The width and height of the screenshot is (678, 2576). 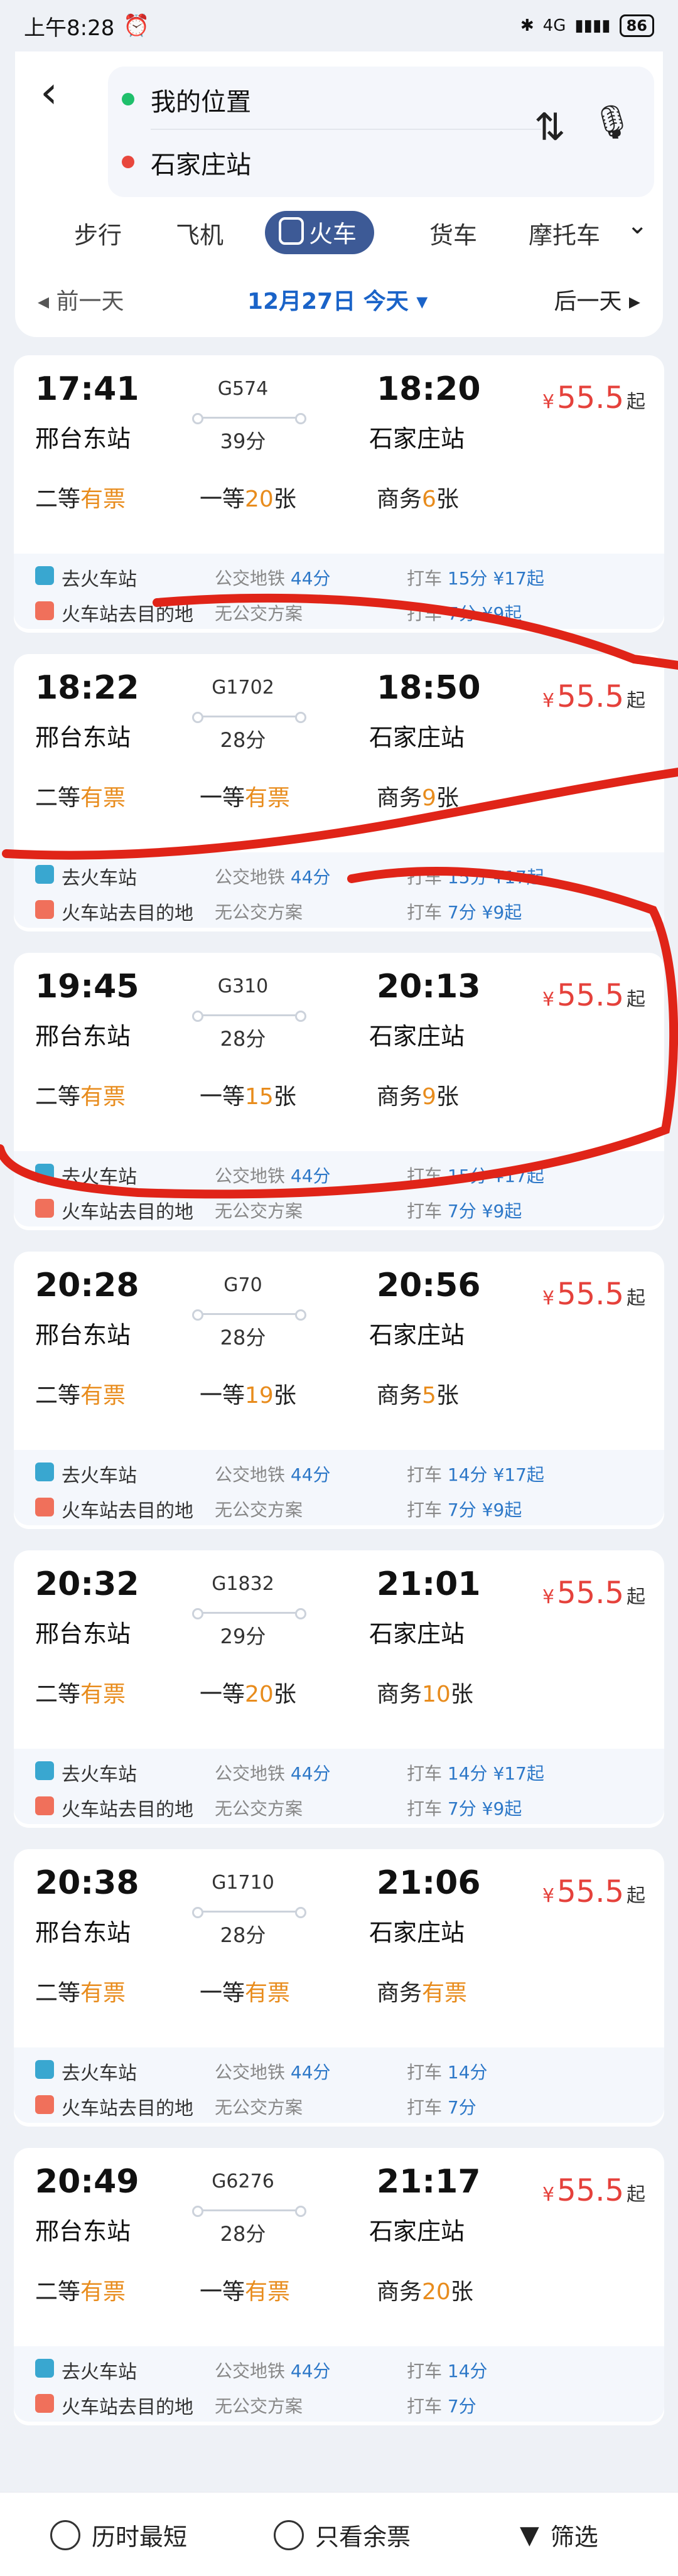 What do you see at coordinates (118, 2535) in the screenshot?
I see `shortest-duration-toggle: 历时最短` at bounding box center [118, 2535].